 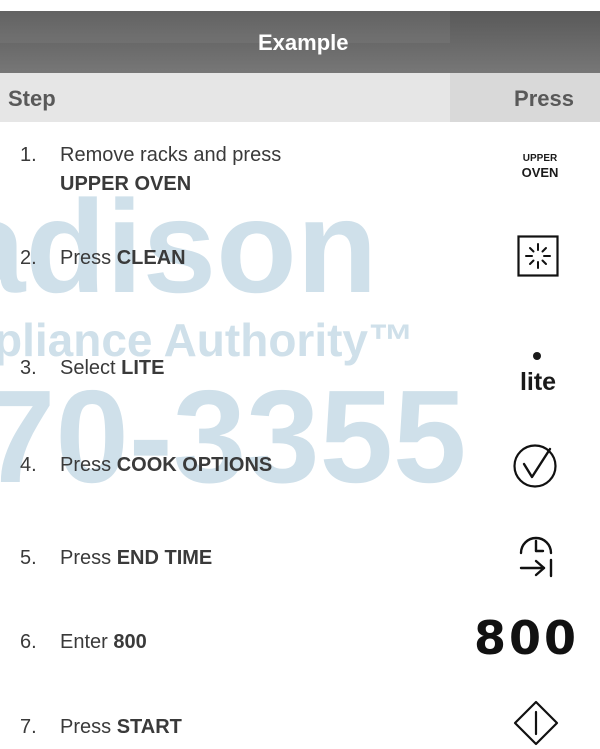 I want to click on step-key-name: CLEAN, so click(x=151, y=258).